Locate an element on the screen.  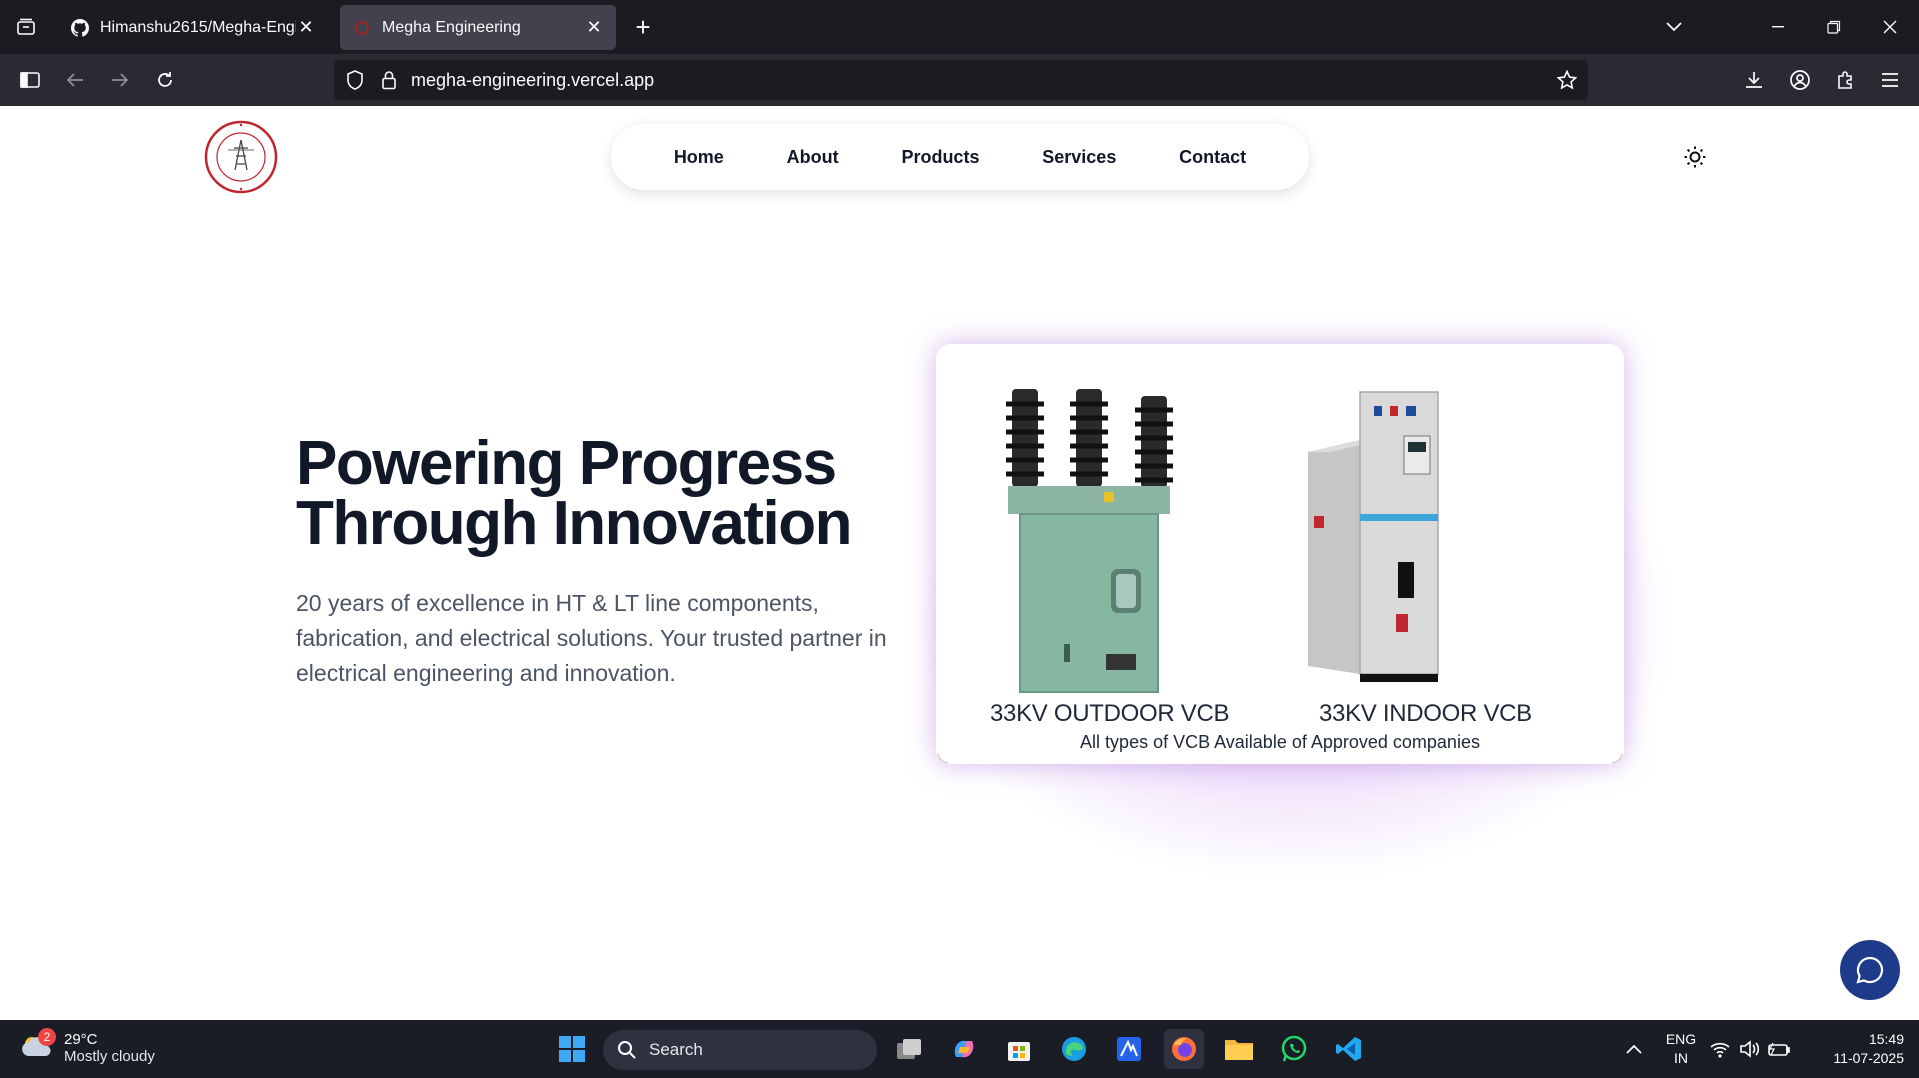
tab-overflow-chevron-icon is located at coordinates (1674, 27).